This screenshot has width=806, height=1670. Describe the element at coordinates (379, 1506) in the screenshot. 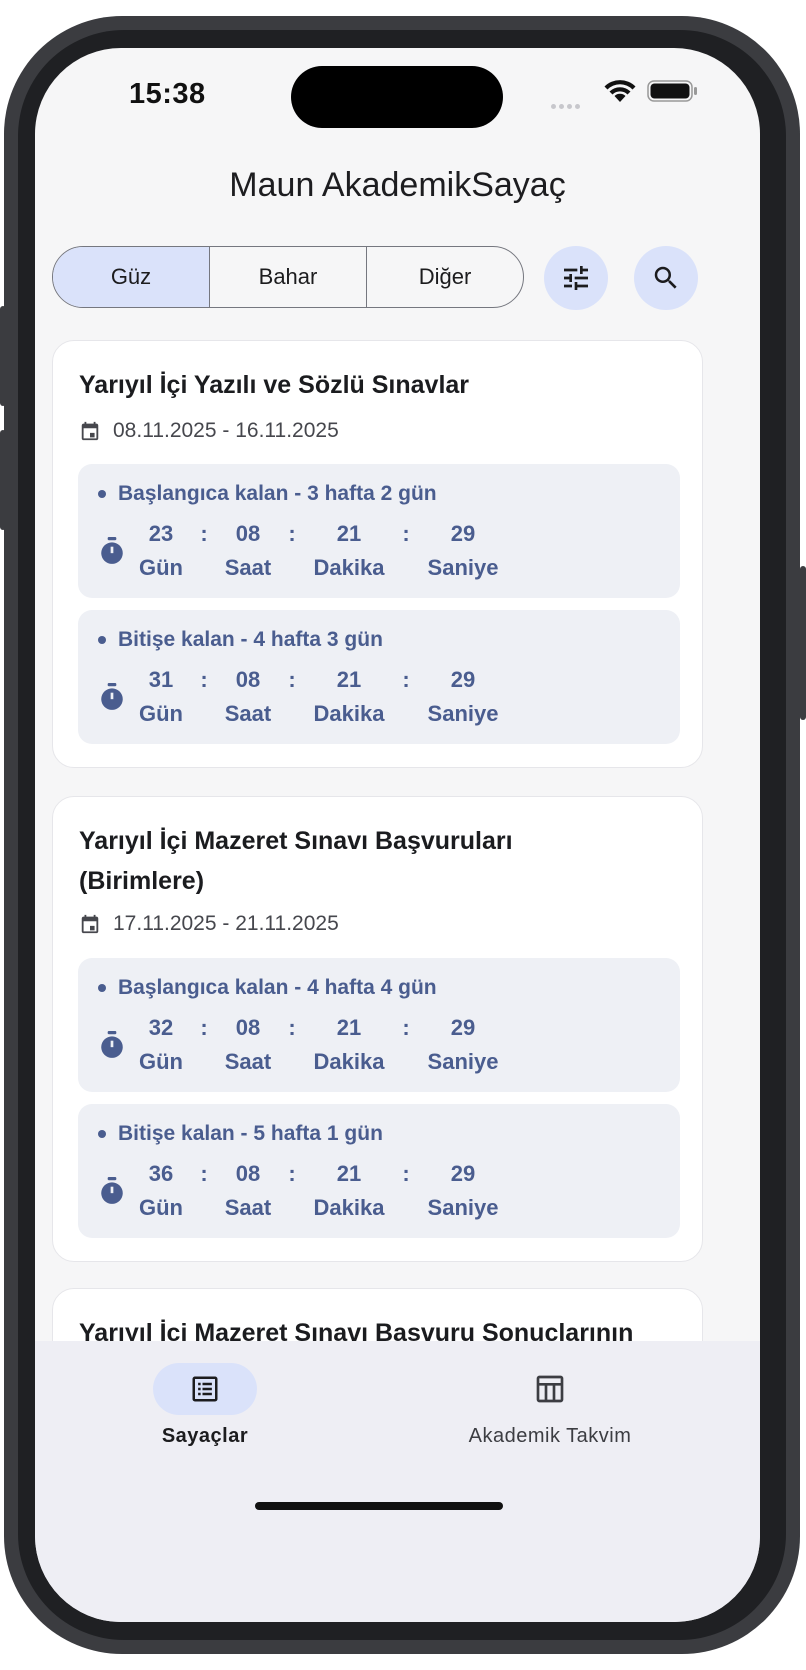

I see `home-indicator` at that location.